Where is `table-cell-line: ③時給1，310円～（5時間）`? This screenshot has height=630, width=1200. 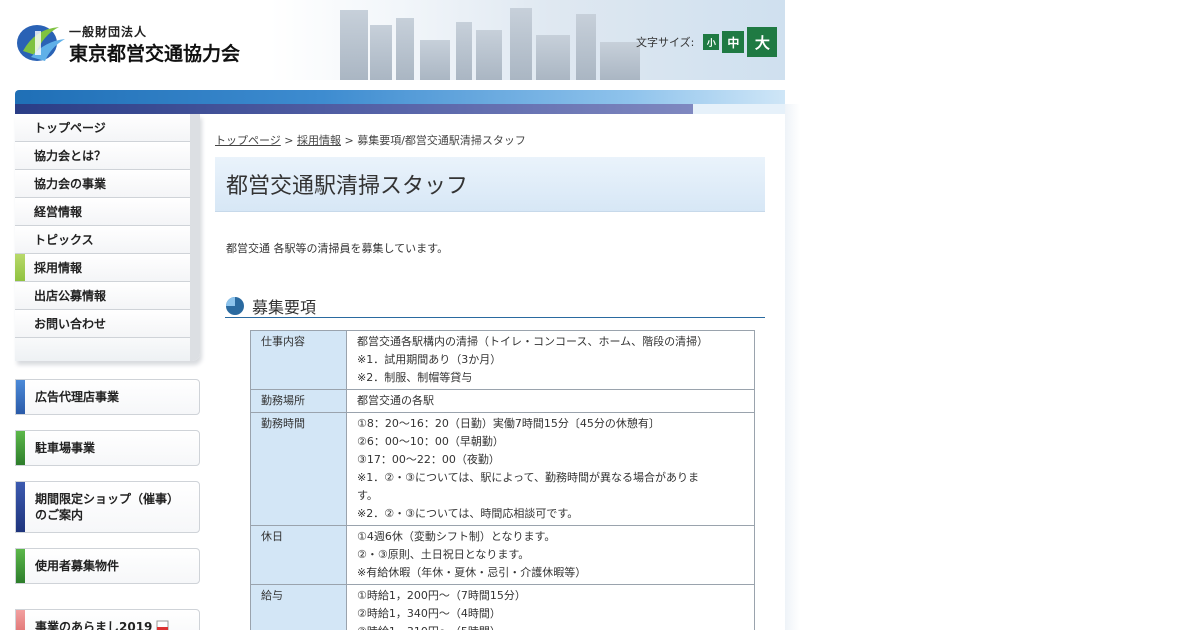 table-cell-line: ③時給1，310円～（5時間） is located at coordinates (550, 626).